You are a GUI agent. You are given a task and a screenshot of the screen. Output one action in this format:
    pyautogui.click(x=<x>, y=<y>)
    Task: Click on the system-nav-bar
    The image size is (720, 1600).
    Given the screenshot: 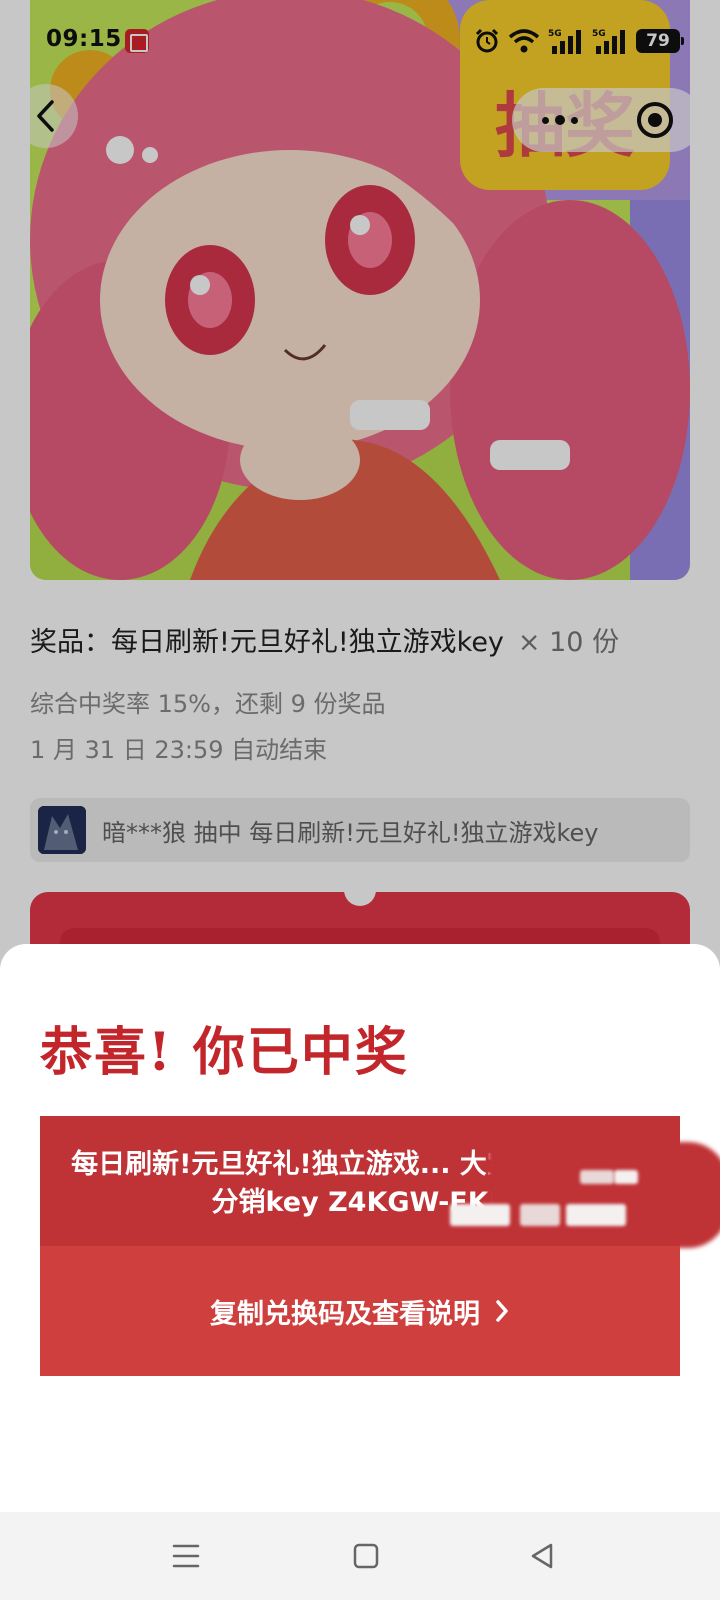 What is the action you would take?
    pyautogui.click(x=360, y=1556)
    